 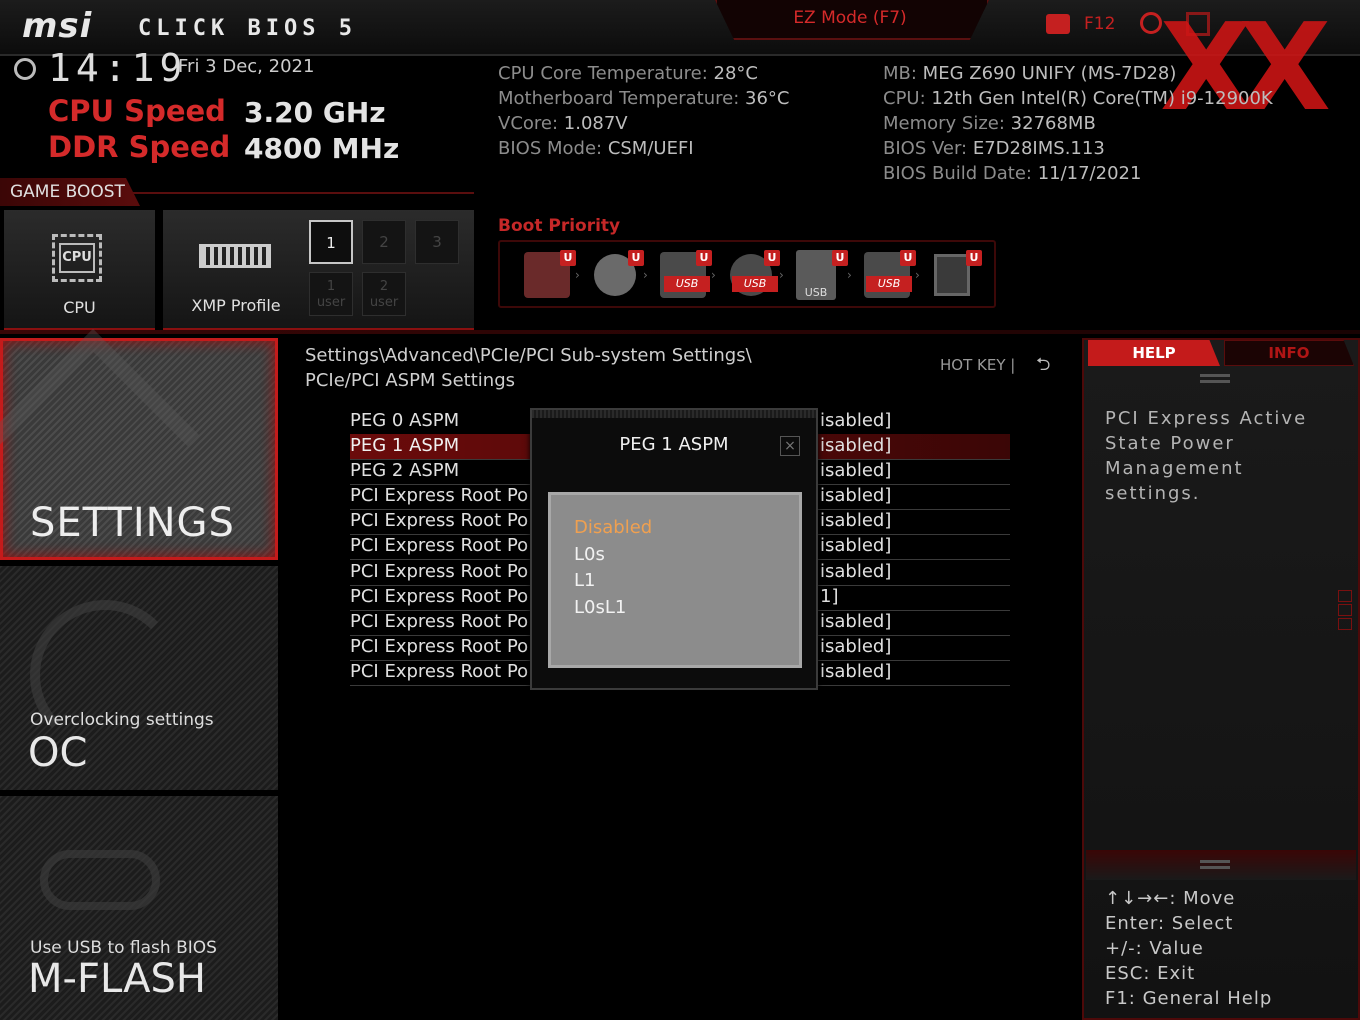 What do you see at coordinates (318, 271) in the screenshot?
I see `xmp-profile-tile: XMP Profile 1 2 3 1 user 2 user` at bounding box center [318, 271].